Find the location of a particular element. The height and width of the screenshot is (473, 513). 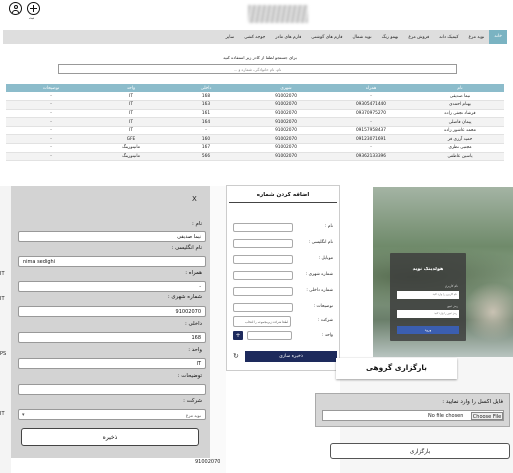

table-row: - IT 163 91002070 09305471440 بهنام احمدی is located at coordinates (255, 105).